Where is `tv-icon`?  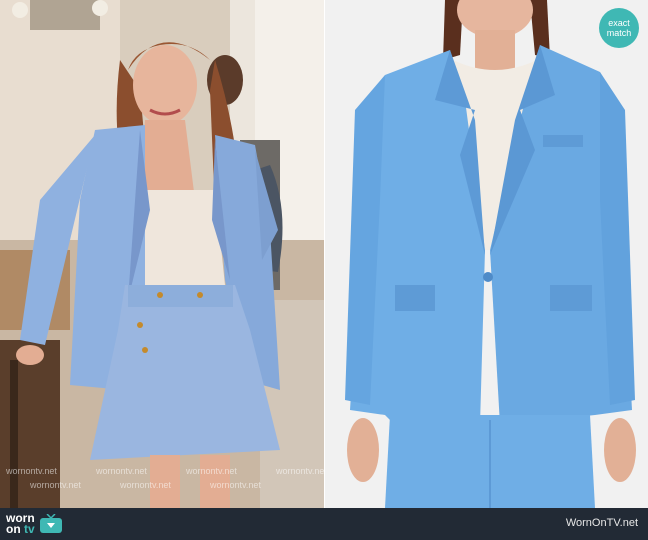 tv-icon is located at coordinates (50, 523).